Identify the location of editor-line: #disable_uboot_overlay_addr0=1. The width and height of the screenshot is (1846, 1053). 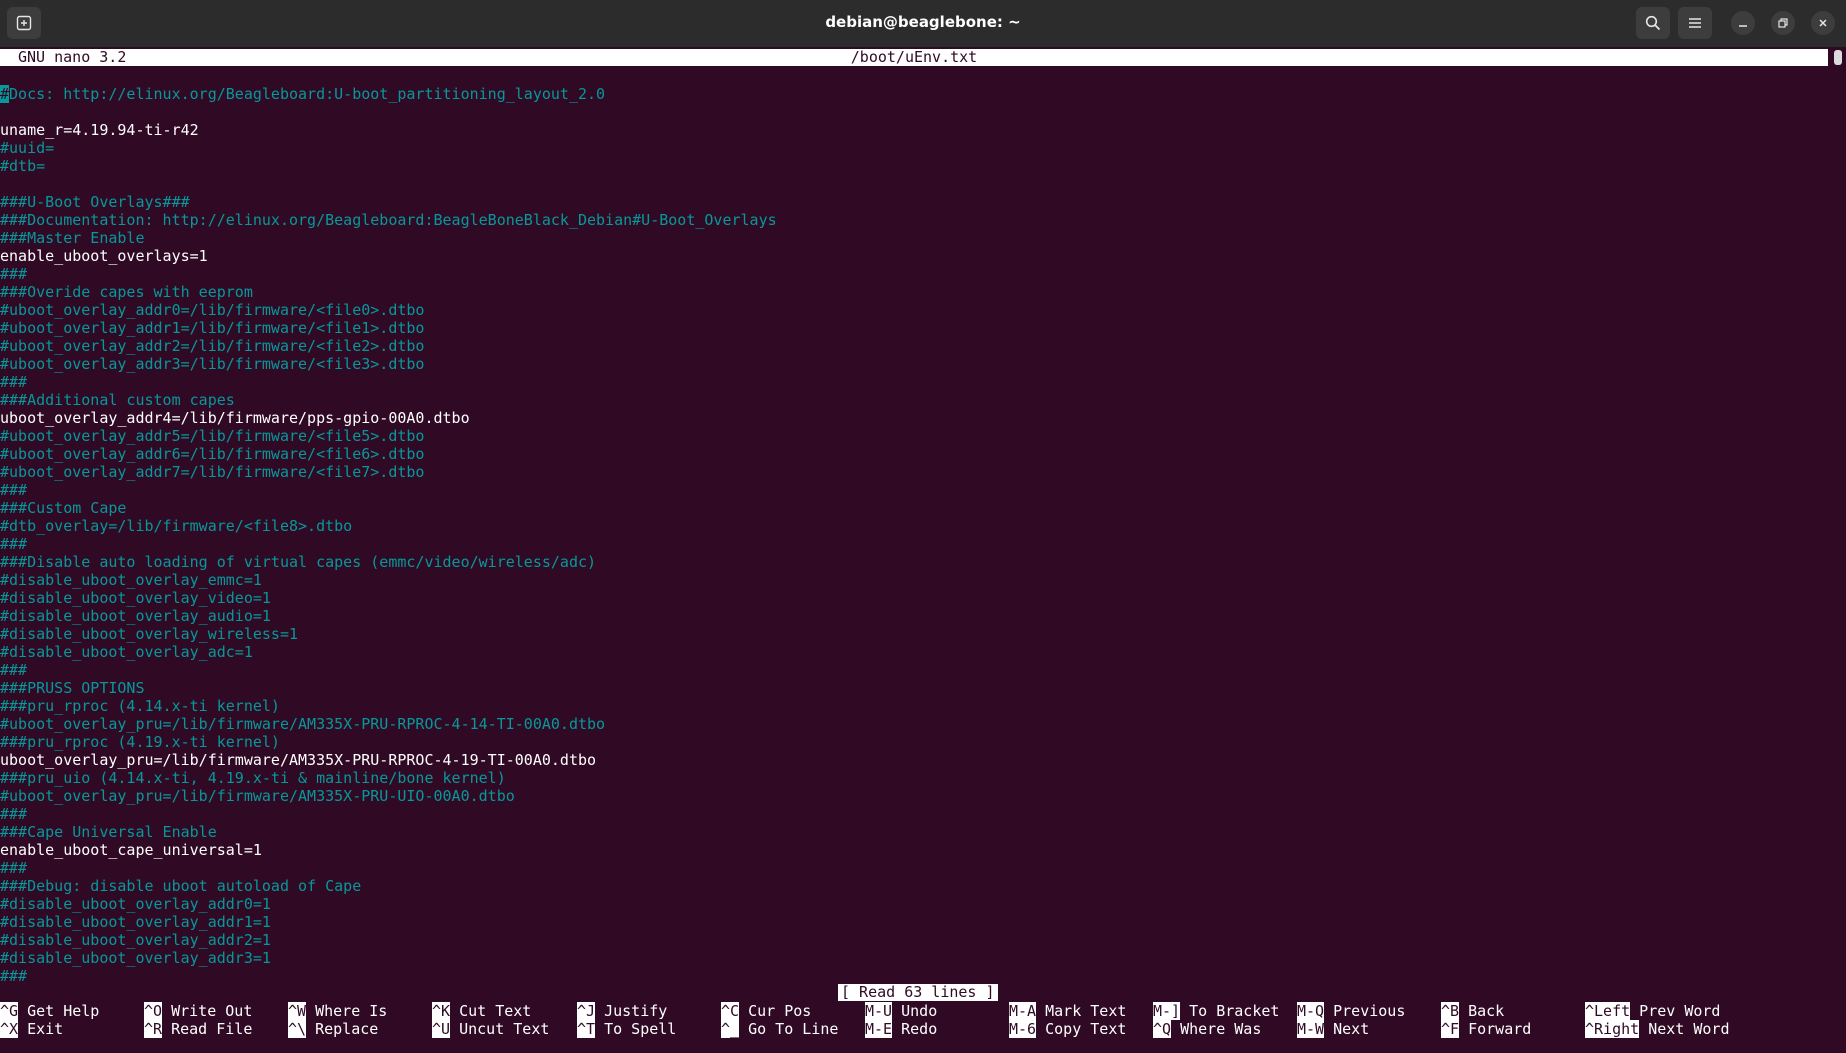
(135, 904).